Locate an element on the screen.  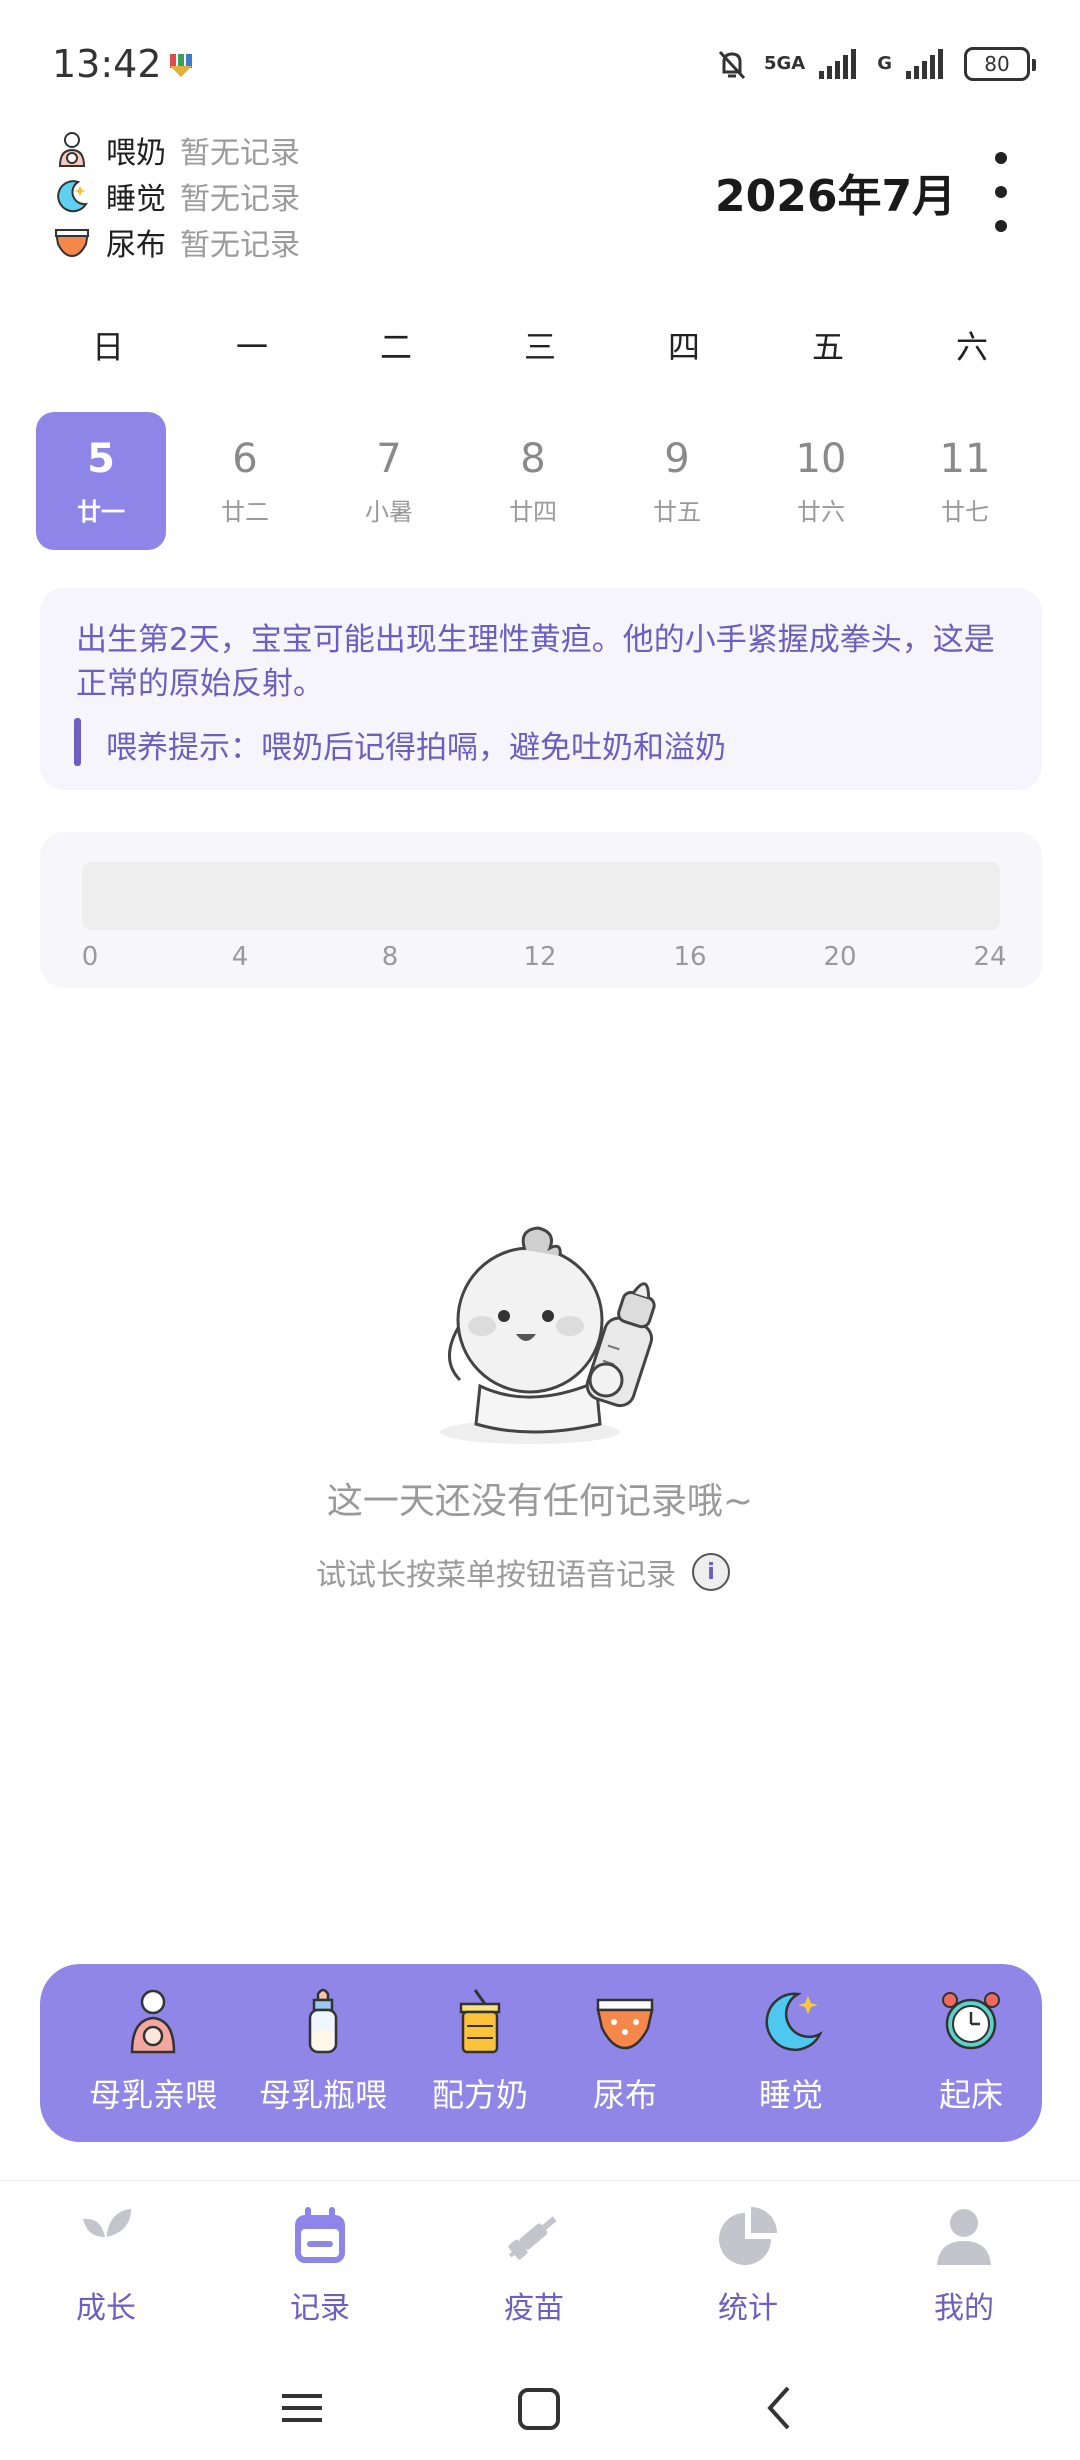
status-indicators: 5GA G 80 is located at coordinates (875, 64).